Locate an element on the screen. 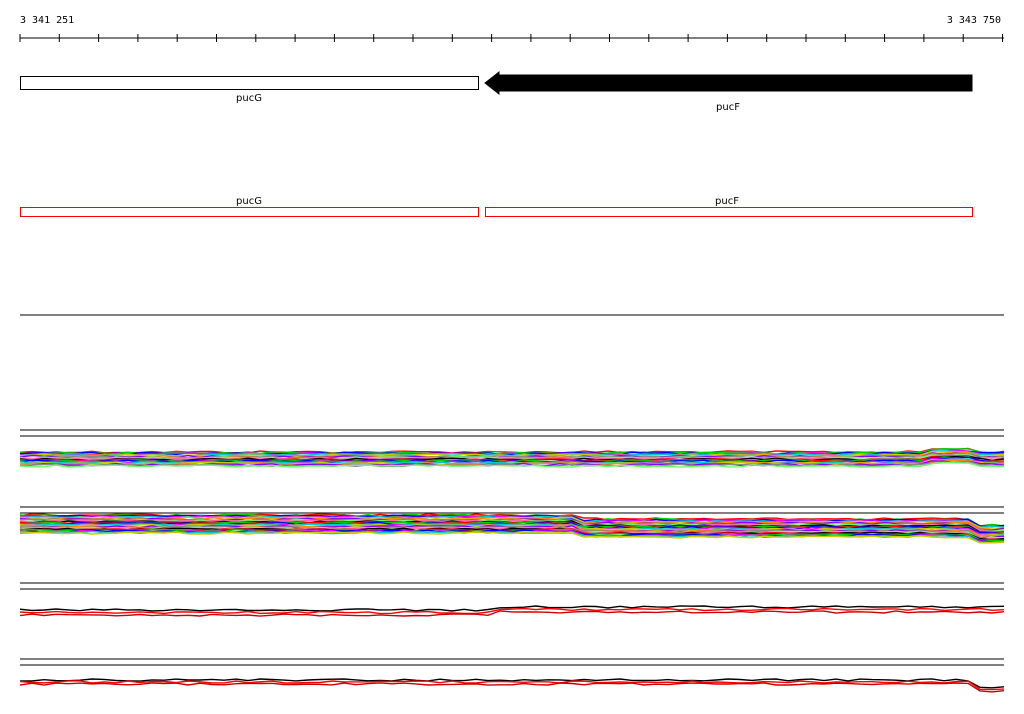 The height and width of the screenshot is (714, 1024). gene-pucG-label: pucG is located at coordinates (249, 98).